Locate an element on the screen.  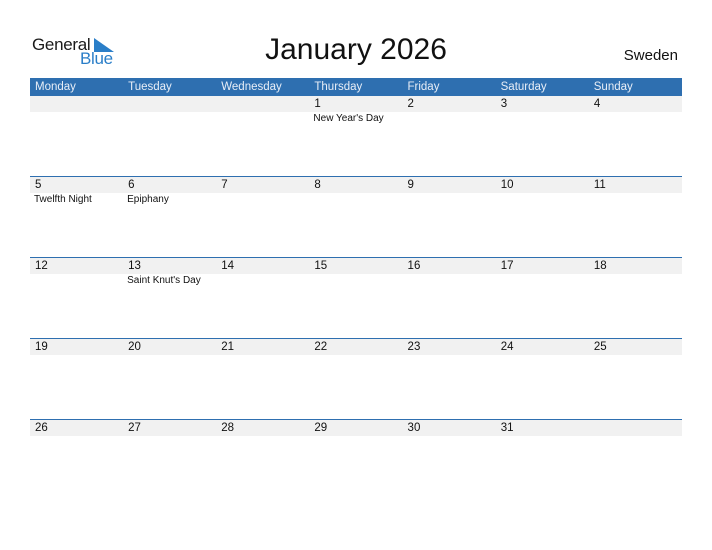
day-cell: 16 is located at coordinates (449, 298).